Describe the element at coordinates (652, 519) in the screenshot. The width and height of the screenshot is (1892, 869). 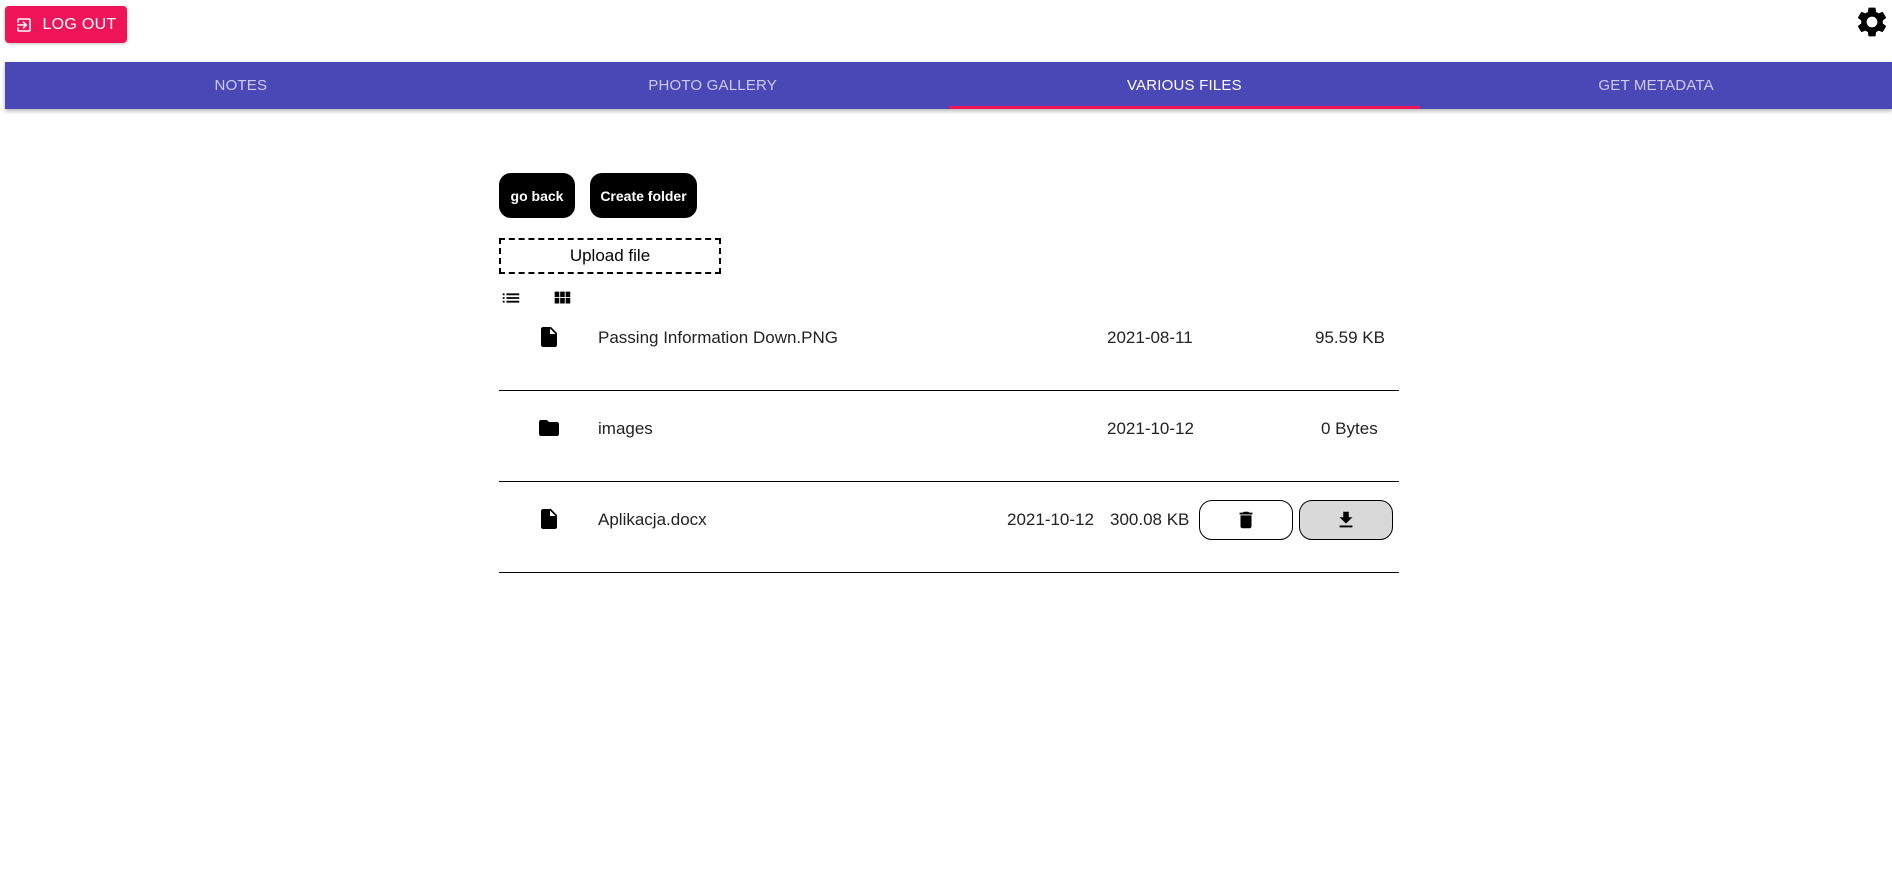
I see `file-name: Aplikacja.docx` at that location.